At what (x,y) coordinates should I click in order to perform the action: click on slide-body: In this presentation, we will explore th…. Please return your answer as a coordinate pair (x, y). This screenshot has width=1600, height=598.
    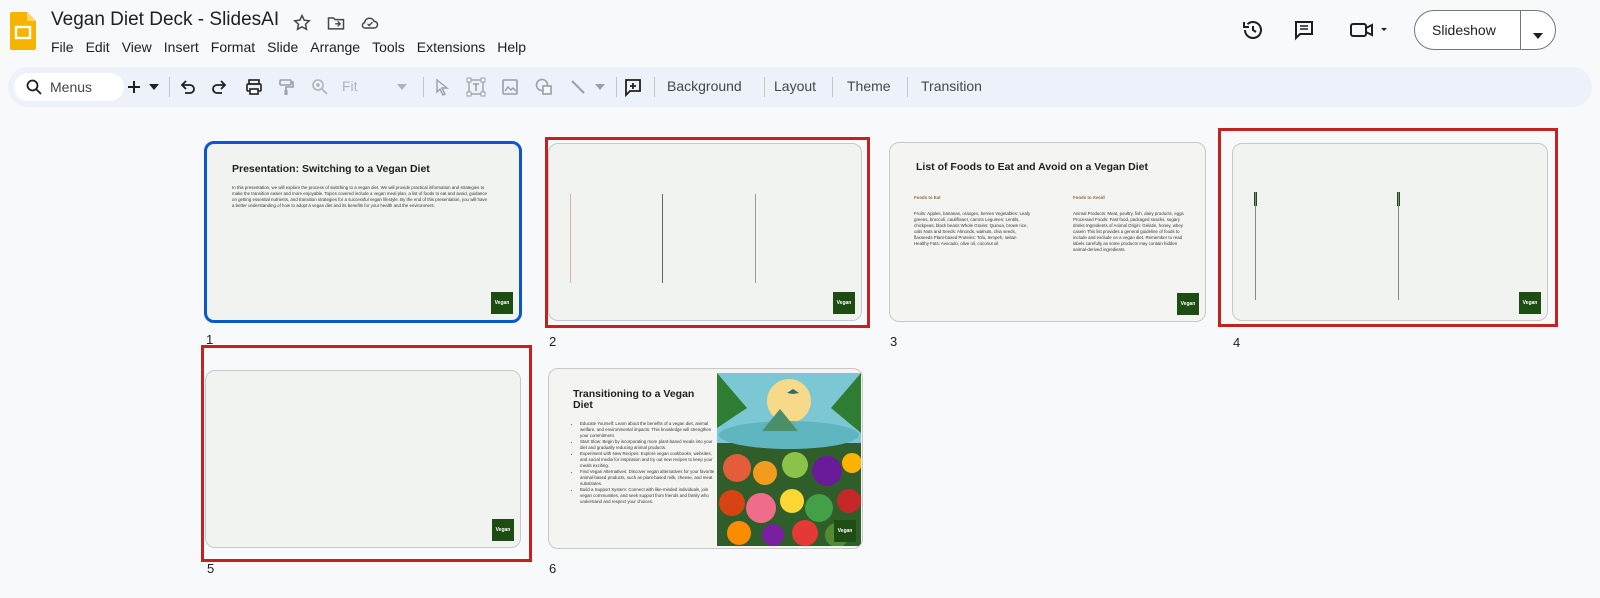
    Looking at the image, I should click on (360, 196).